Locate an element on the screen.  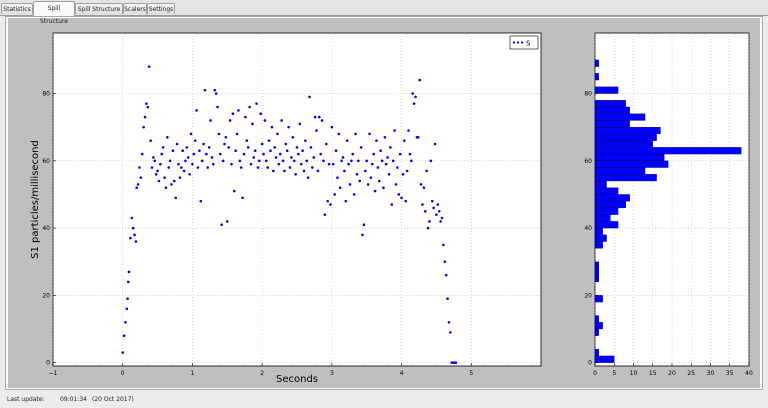
status-date: (20 Oct 2017) is located at coordinates (113, 399).